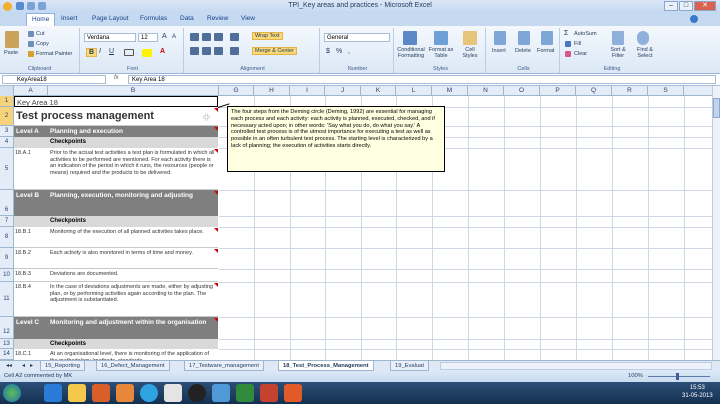 Image resolution: width=720 pixels, height=404 pixels. Describe the element at coordinates (31, 91) in the screenshot. I see `column-header-a: A` at that location.